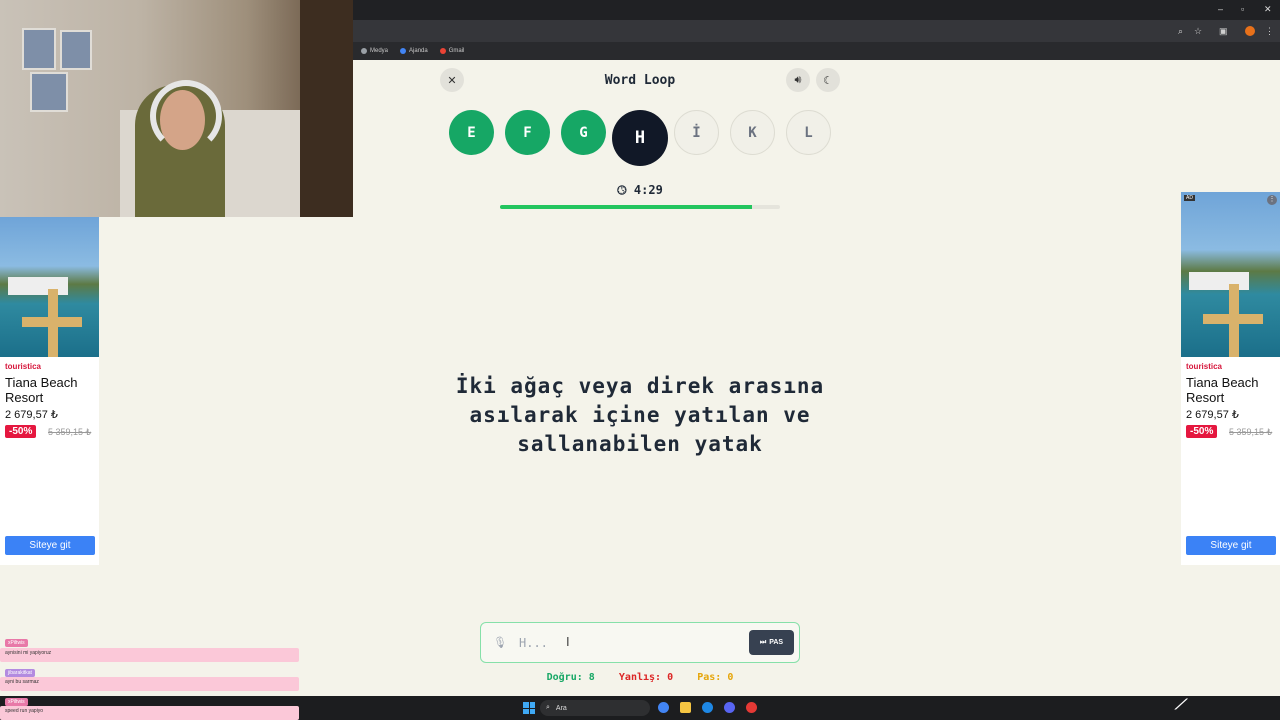 Image resolution: width=1280 pixels, height=720 pixels. I want to click on bookmark-star-icon: ☆, so click(1198, 31).